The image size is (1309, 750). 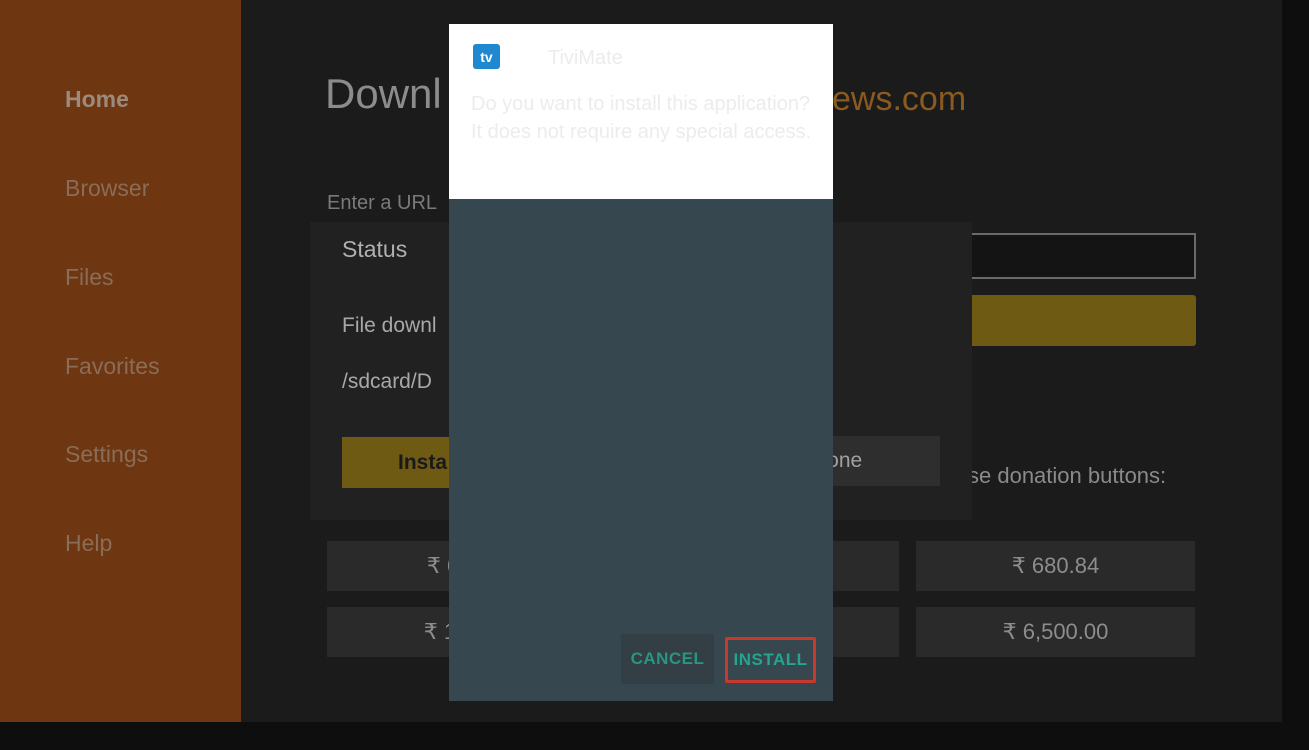 I want to click on donation-text: se donation buttons:, so click(x=1067, y=475).